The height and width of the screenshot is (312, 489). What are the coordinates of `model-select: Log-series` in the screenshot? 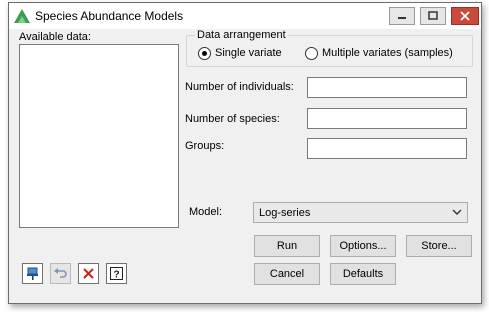 It's located at (360, 212).